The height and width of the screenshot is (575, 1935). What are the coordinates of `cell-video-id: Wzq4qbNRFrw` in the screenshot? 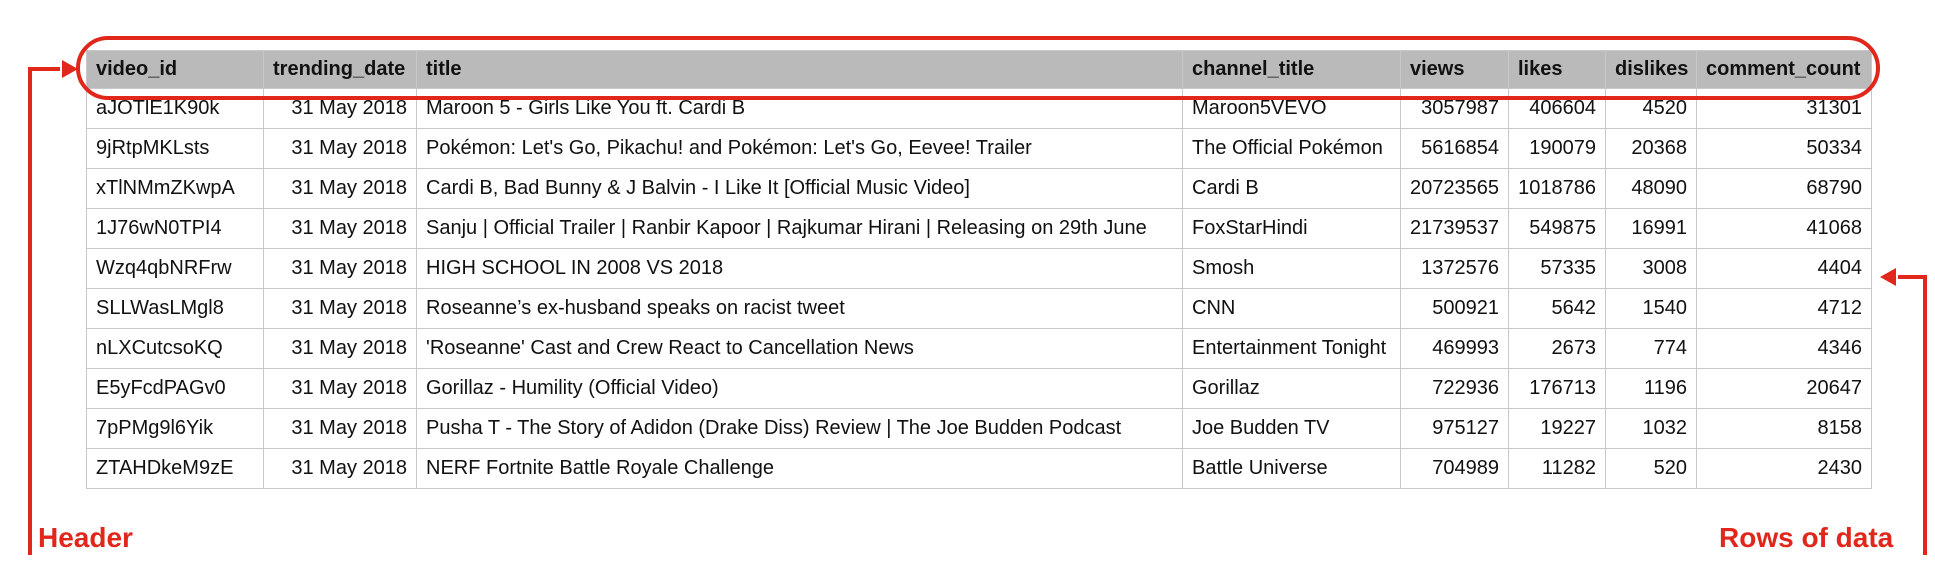 It's located at (175, 268).